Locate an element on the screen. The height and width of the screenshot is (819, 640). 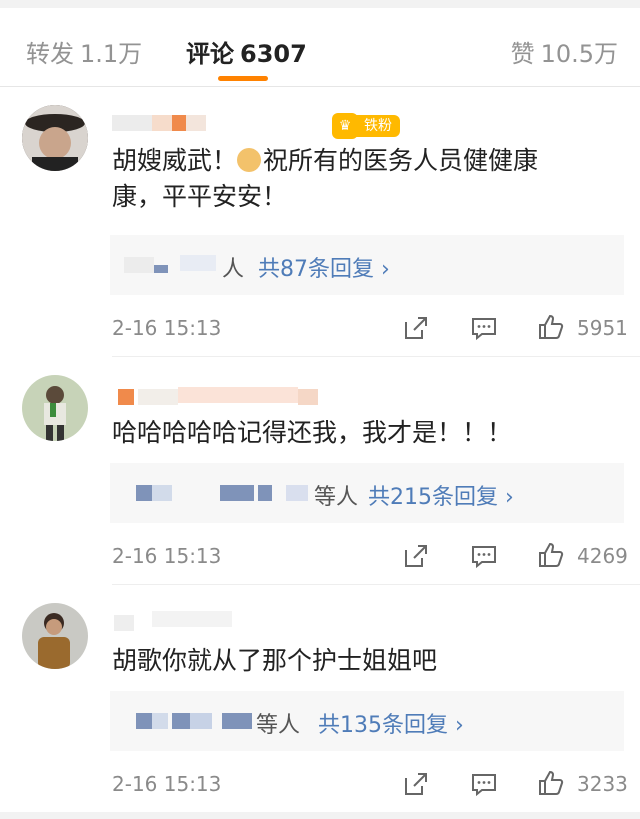
tab-repost: 转发 1.1万 is located at coordinates (84, 51).